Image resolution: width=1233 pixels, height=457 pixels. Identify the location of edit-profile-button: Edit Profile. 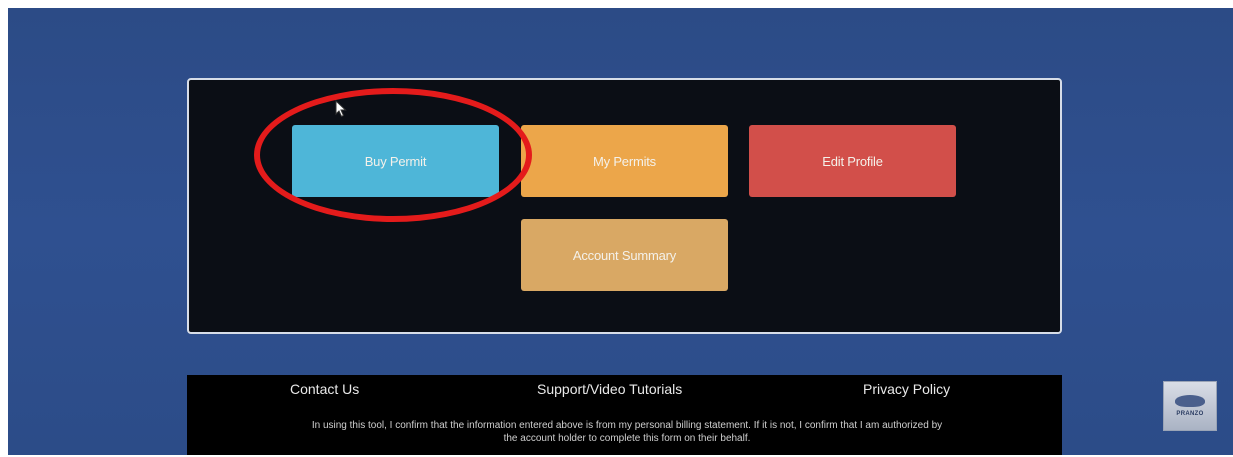
(852, 161).